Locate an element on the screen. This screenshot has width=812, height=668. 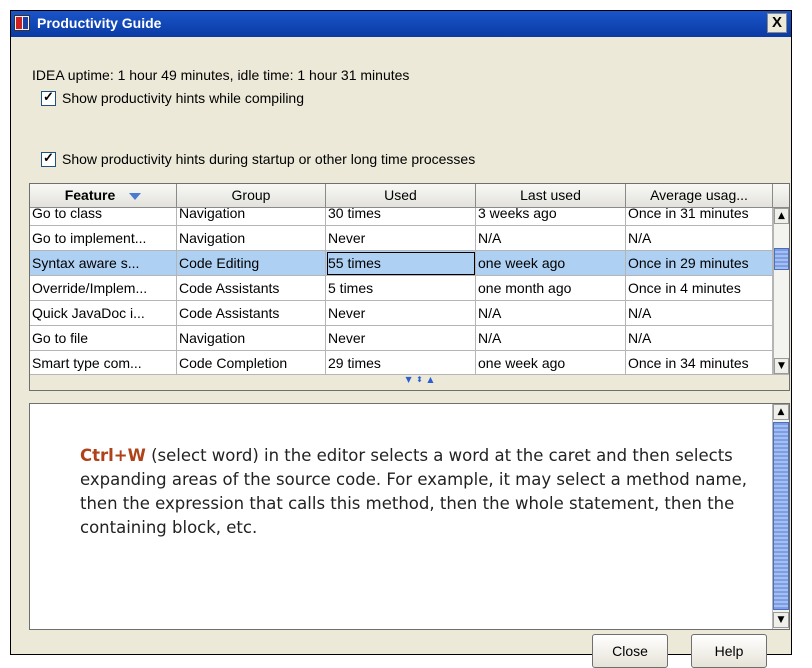
feature-cell: Go to file is located at coordinates (103, 338).